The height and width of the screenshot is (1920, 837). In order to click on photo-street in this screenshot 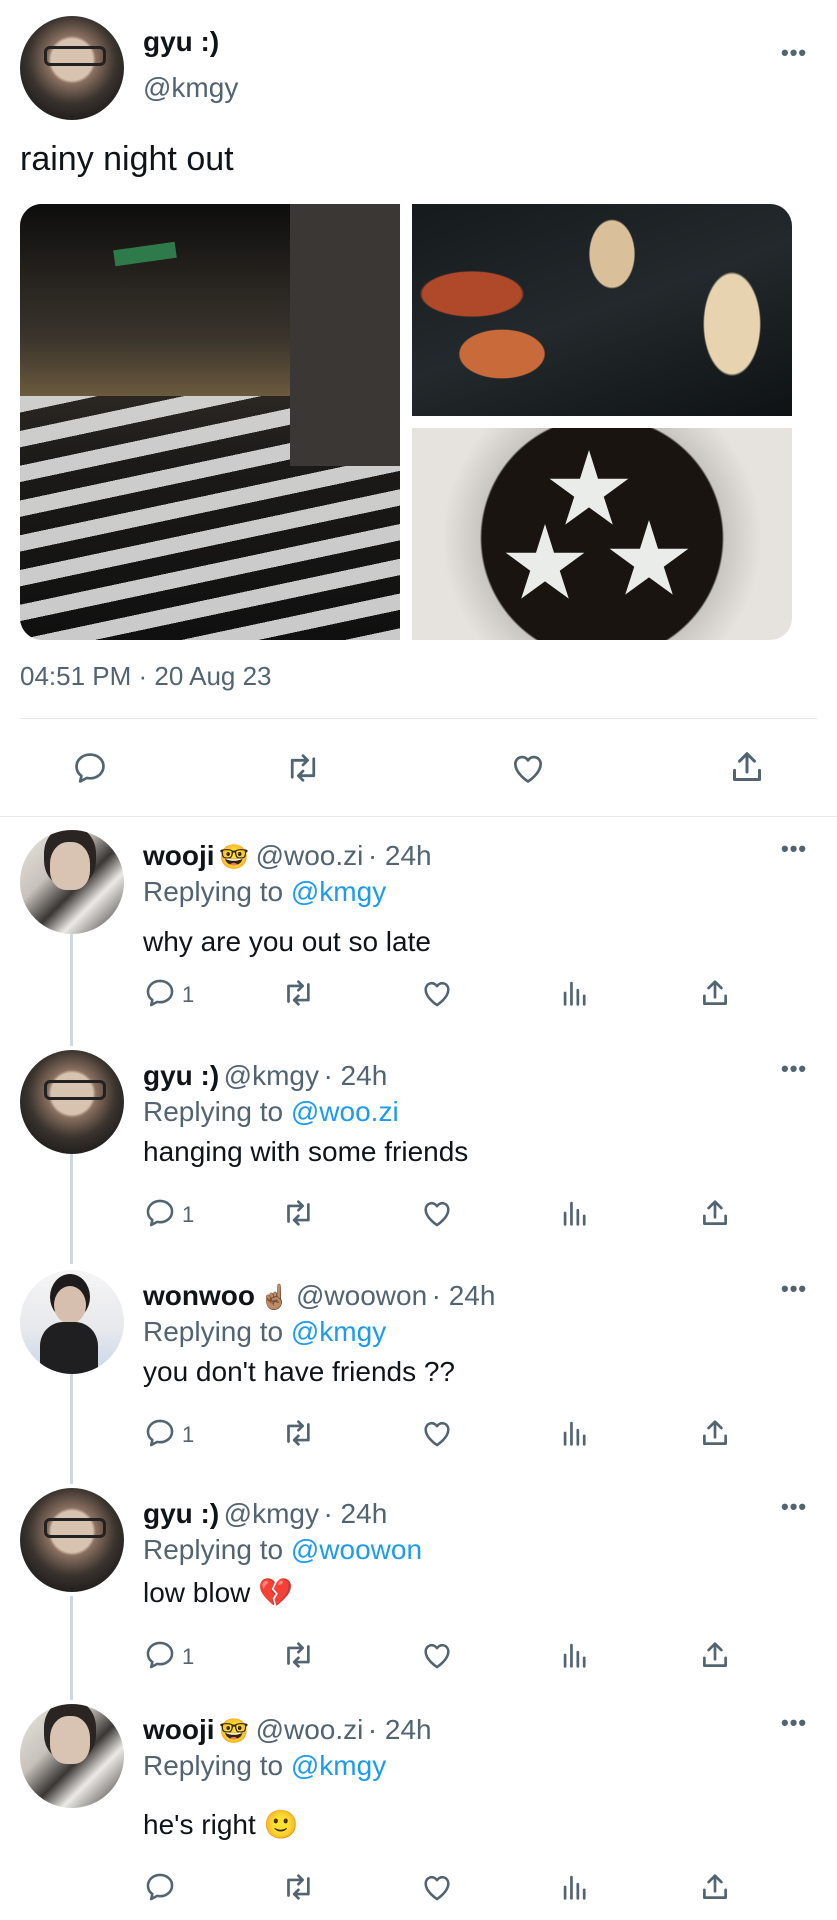, I will do `click(210, 422)`.